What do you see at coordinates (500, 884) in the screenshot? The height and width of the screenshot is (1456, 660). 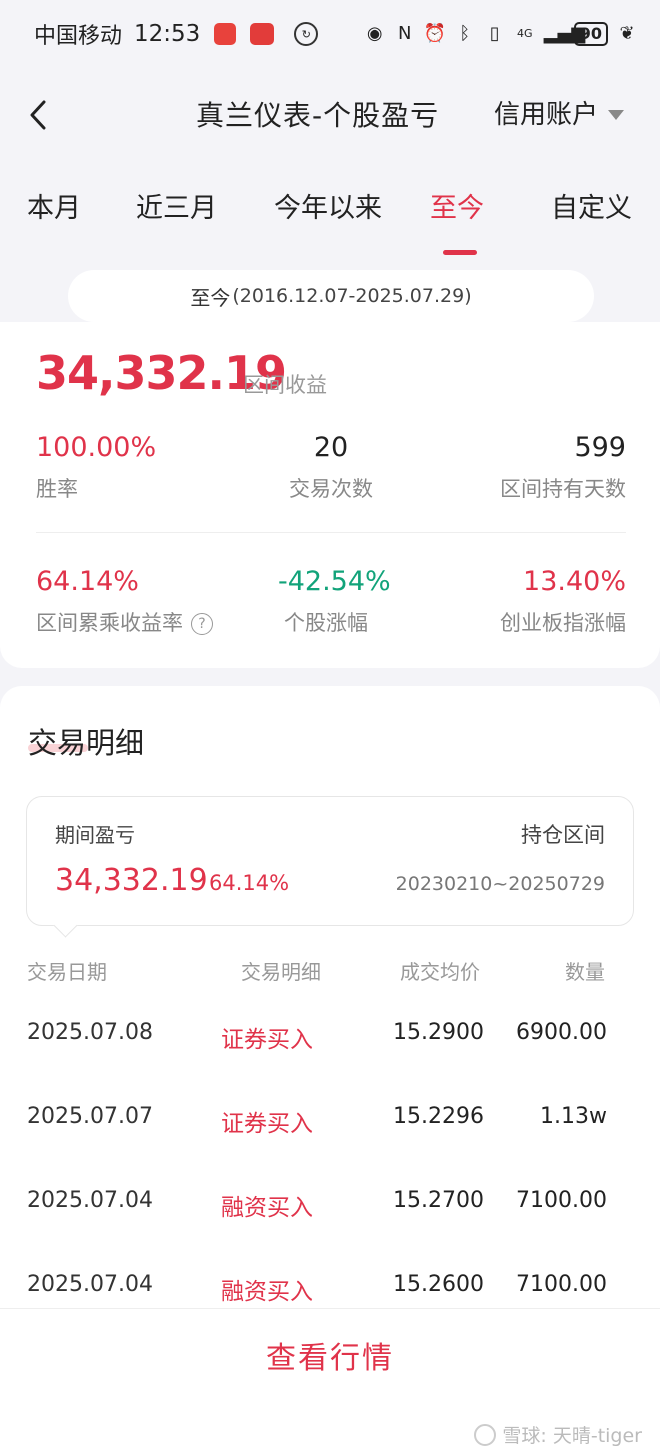 I see `hold-range-value: 20230210~20250729` at bounding box center [500, 884].